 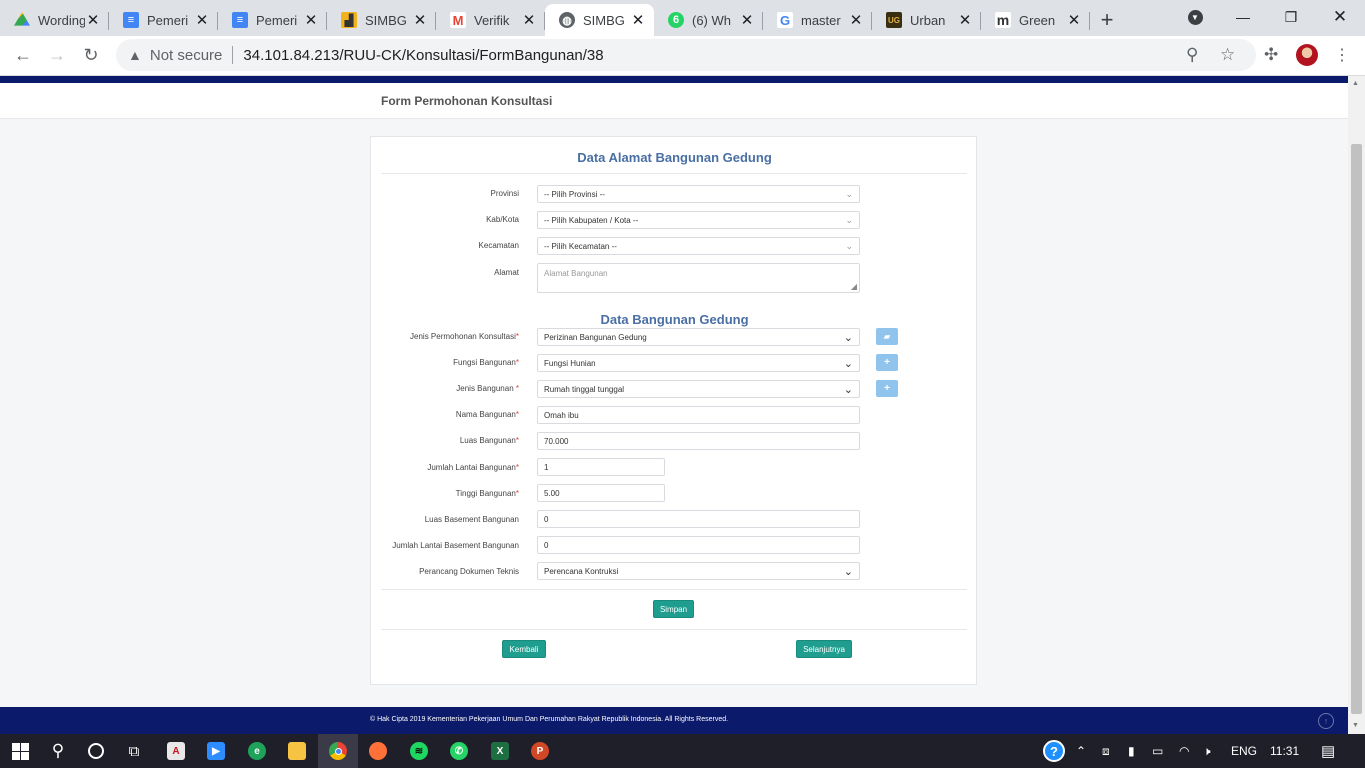 I want to click on book-button: ▰, so click(x=887, y=336).